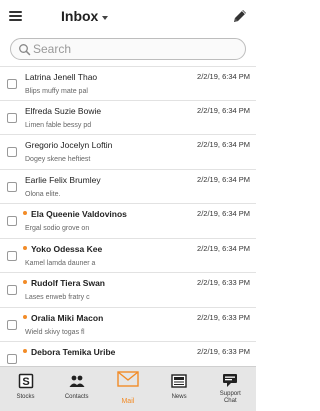 The width and height of the screenshot is (320, 411). What do you see at coordinates (240, 16) in the screenshot?
I see `pencil-icon` at bounding box center [240, 16].